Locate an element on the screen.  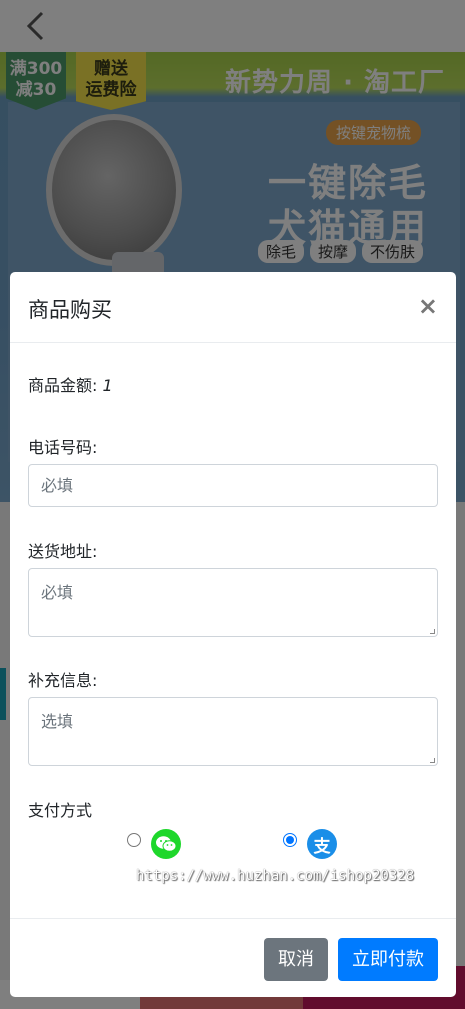
phone-placeholder: 必填 is located at coordinates (57, 485).